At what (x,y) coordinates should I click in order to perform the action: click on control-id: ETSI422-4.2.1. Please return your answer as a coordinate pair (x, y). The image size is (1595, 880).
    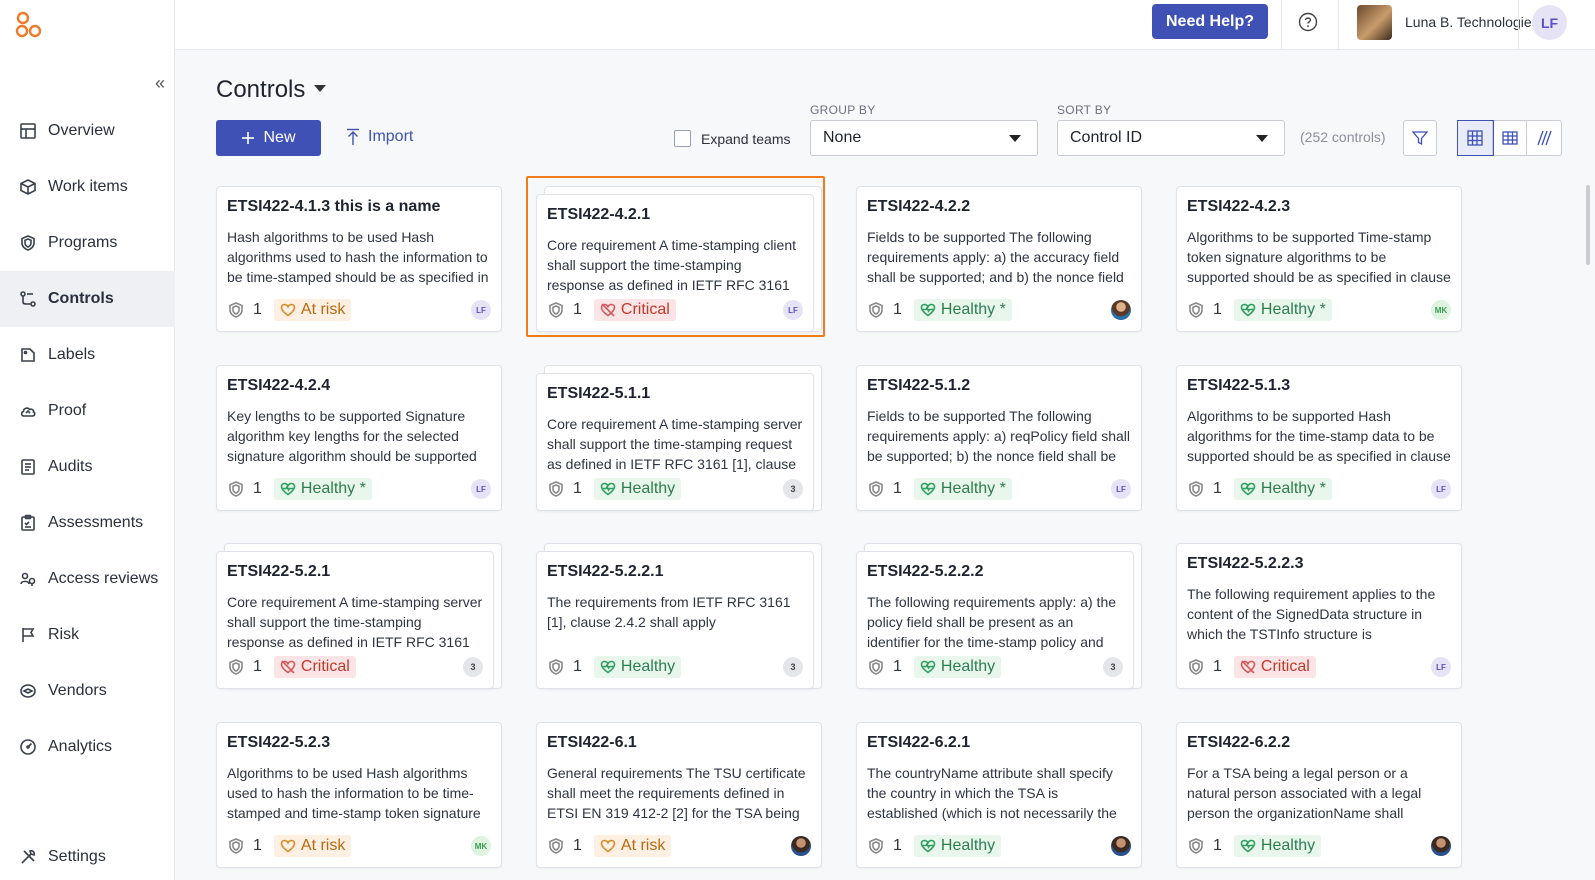
    Looking at the image, I should click on (598, 215).